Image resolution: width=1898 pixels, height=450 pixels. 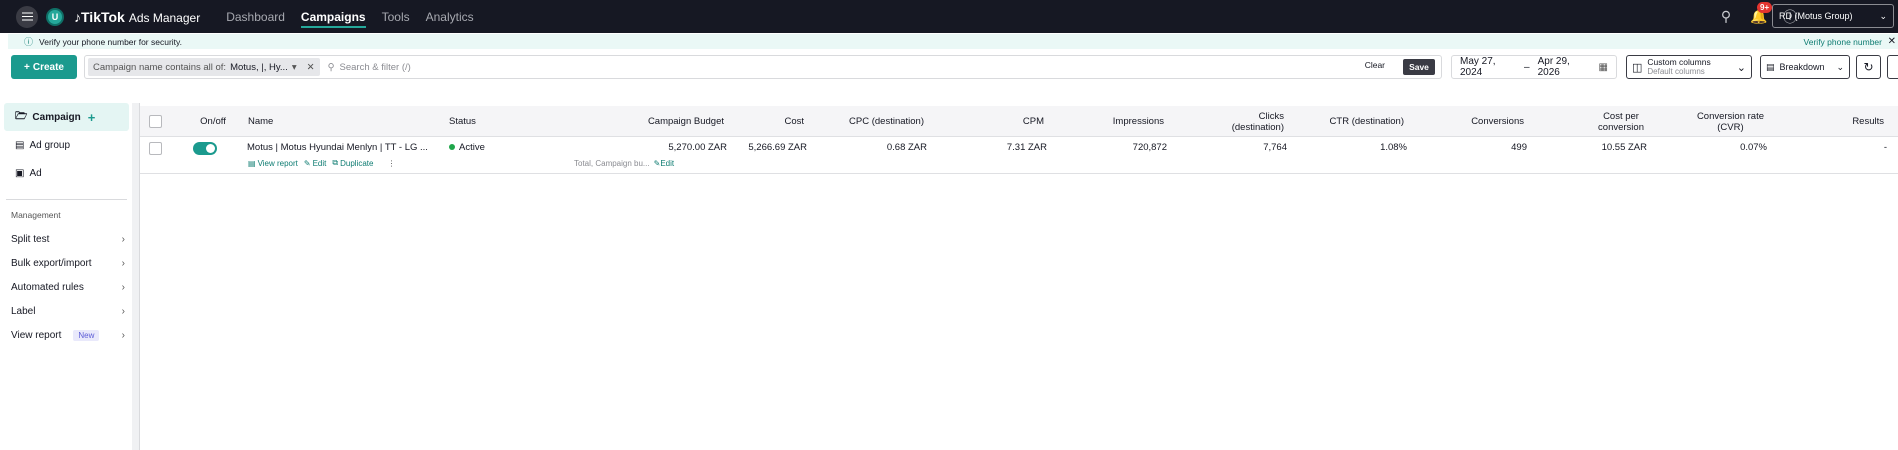 I want to click on header-ctr: CTR (destination), so click(x=1352, y=121).